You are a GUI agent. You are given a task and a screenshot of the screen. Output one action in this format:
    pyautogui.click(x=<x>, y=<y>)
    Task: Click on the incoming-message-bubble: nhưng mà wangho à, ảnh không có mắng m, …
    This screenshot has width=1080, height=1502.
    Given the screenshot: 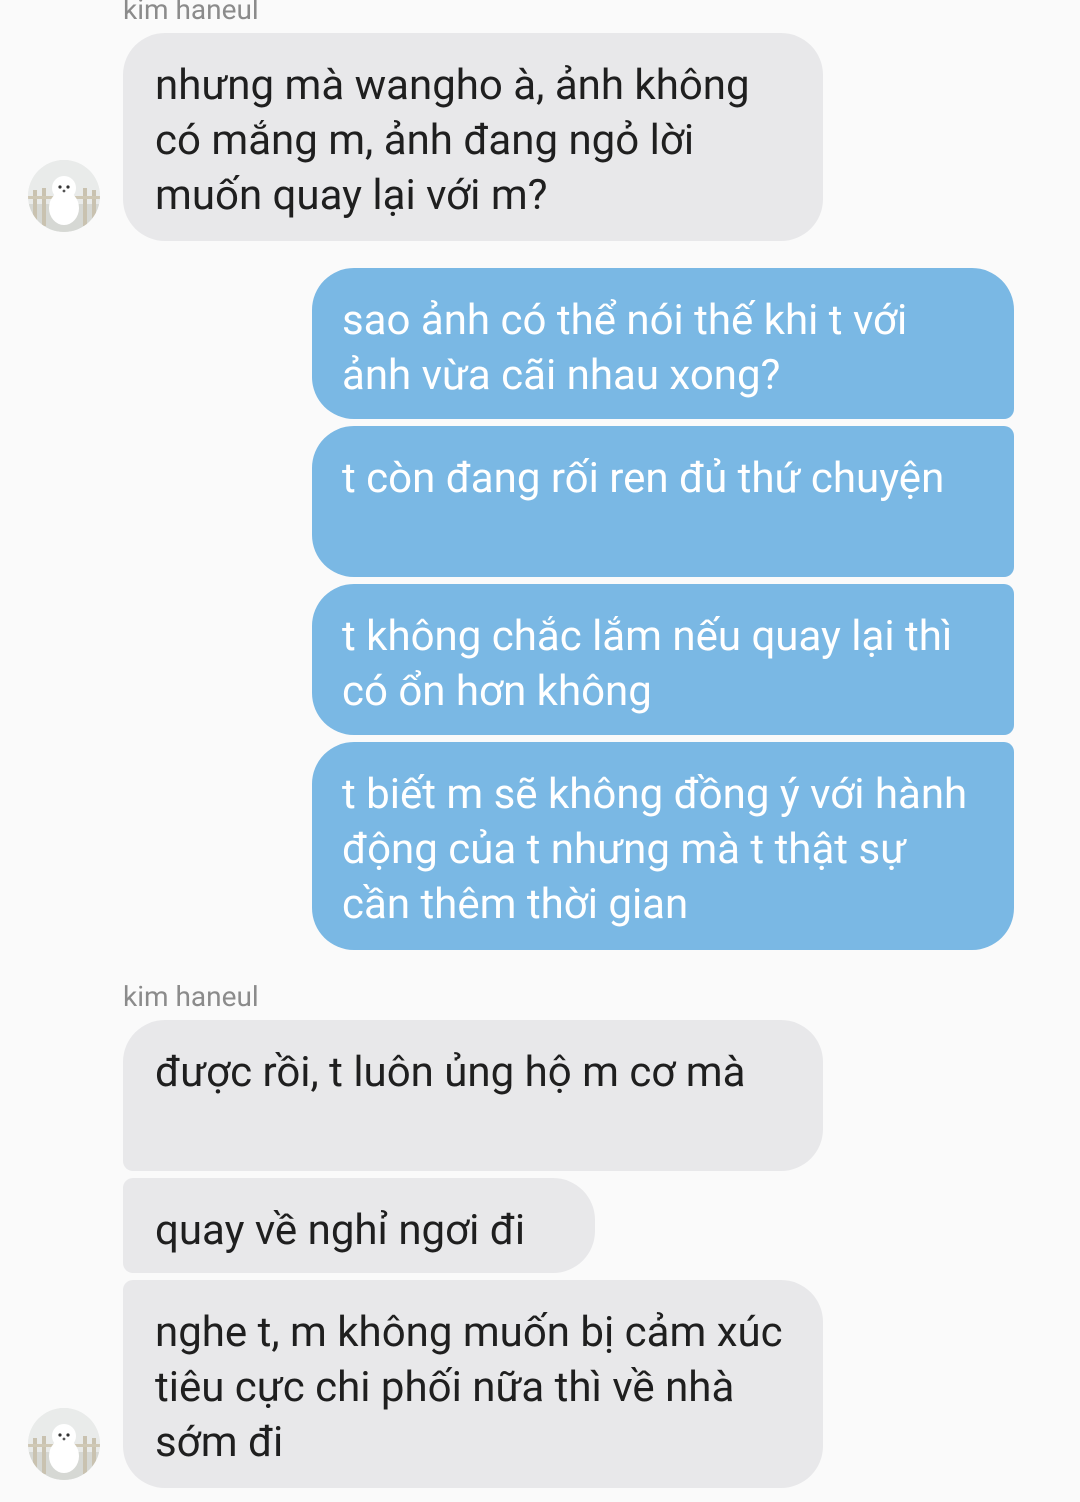 What is the action you would take?
    pyautogui.click(x=473, y=137)
    